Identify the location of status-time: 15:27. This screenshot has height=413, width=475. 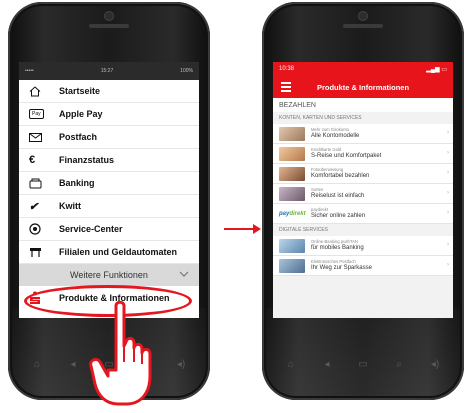
(107, 71).